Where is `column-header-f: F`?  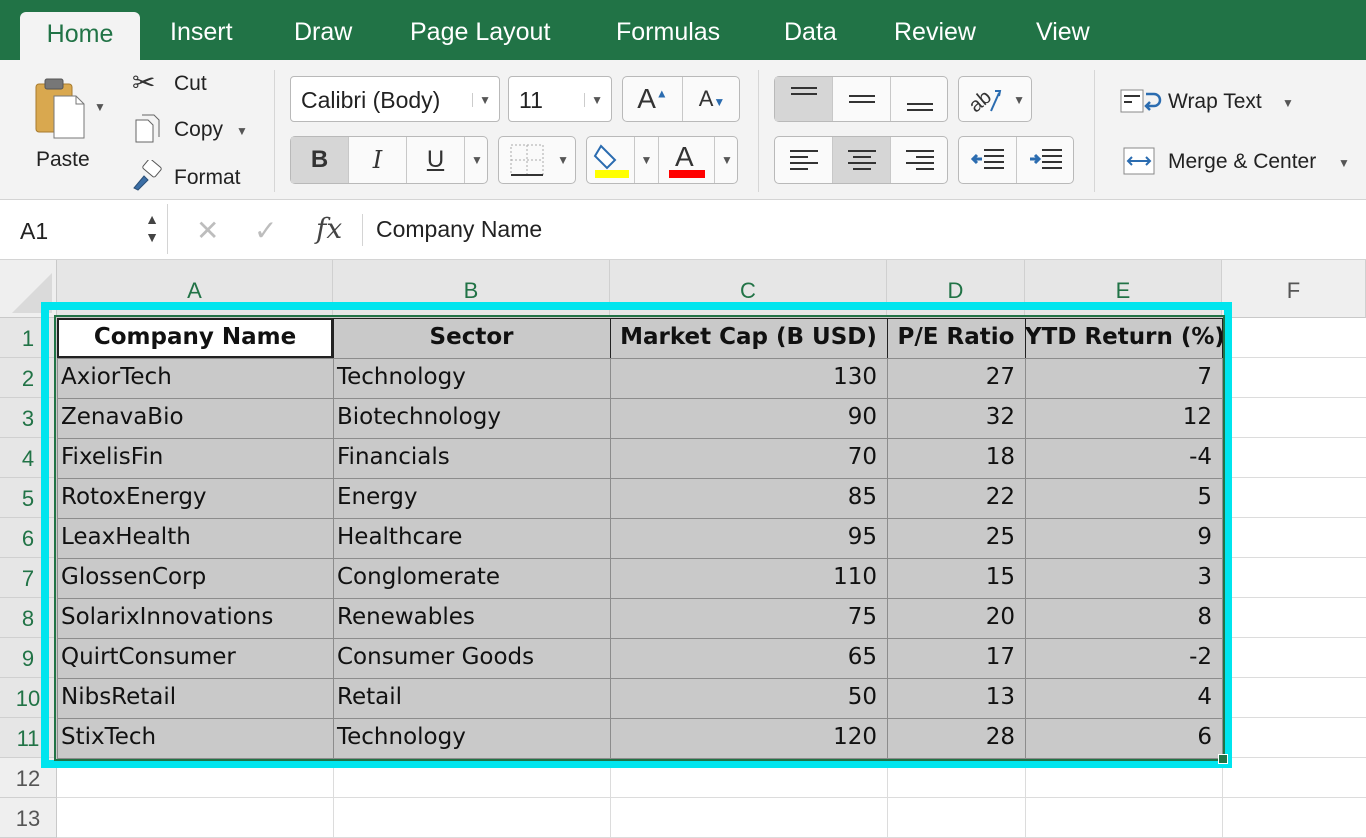 column-header-f: F is located at coordinates (1294, 289).